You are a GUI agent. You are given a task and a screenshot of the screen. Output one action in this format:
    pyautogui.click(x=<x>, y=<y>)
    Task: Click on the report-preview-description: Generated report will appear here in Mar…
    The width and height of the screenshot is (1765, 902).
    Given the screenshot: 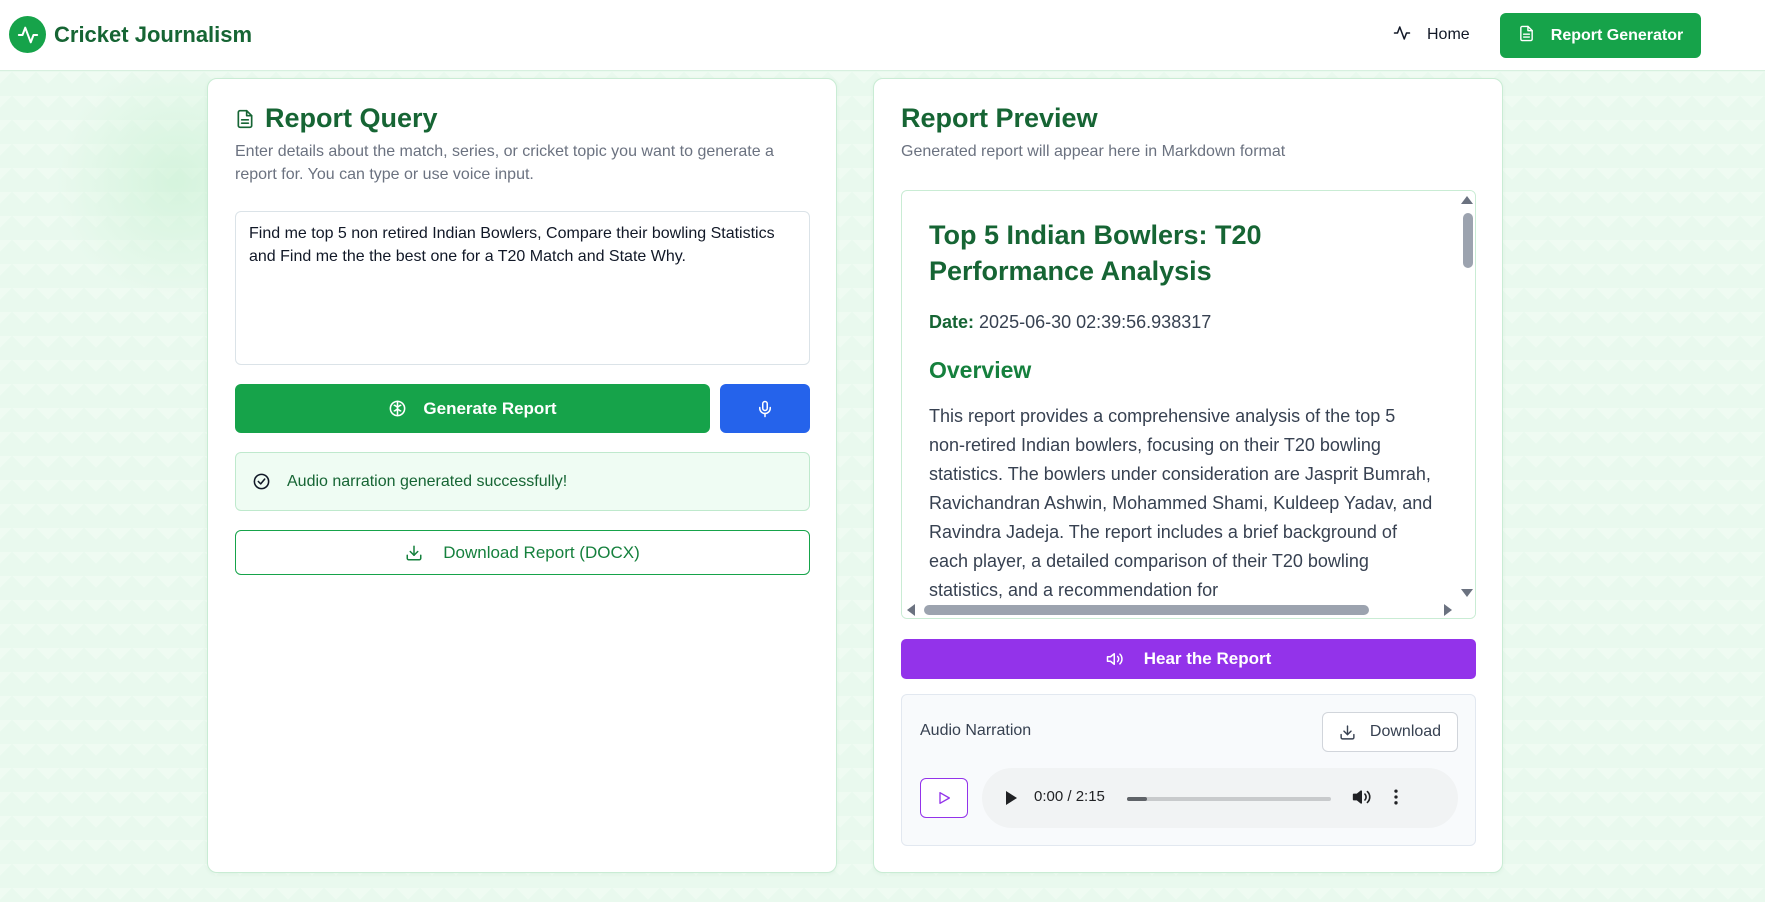 What is the action you would take?
    pyautogui.click(x=1093, y=151)
    